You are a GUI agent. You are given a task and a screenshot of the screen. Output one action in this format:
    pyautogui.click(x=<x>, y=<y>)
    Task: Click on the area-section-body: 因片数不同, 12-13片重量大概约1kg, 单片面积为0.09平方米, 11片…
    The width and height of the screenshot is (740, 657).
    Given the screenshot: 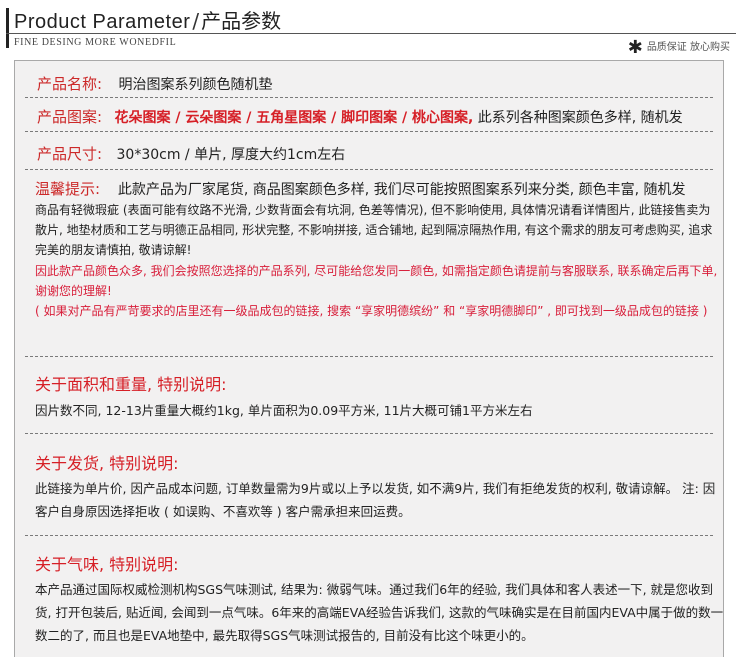 What is the action you would take?
    pyautogui.click(x=284, y=410)
    